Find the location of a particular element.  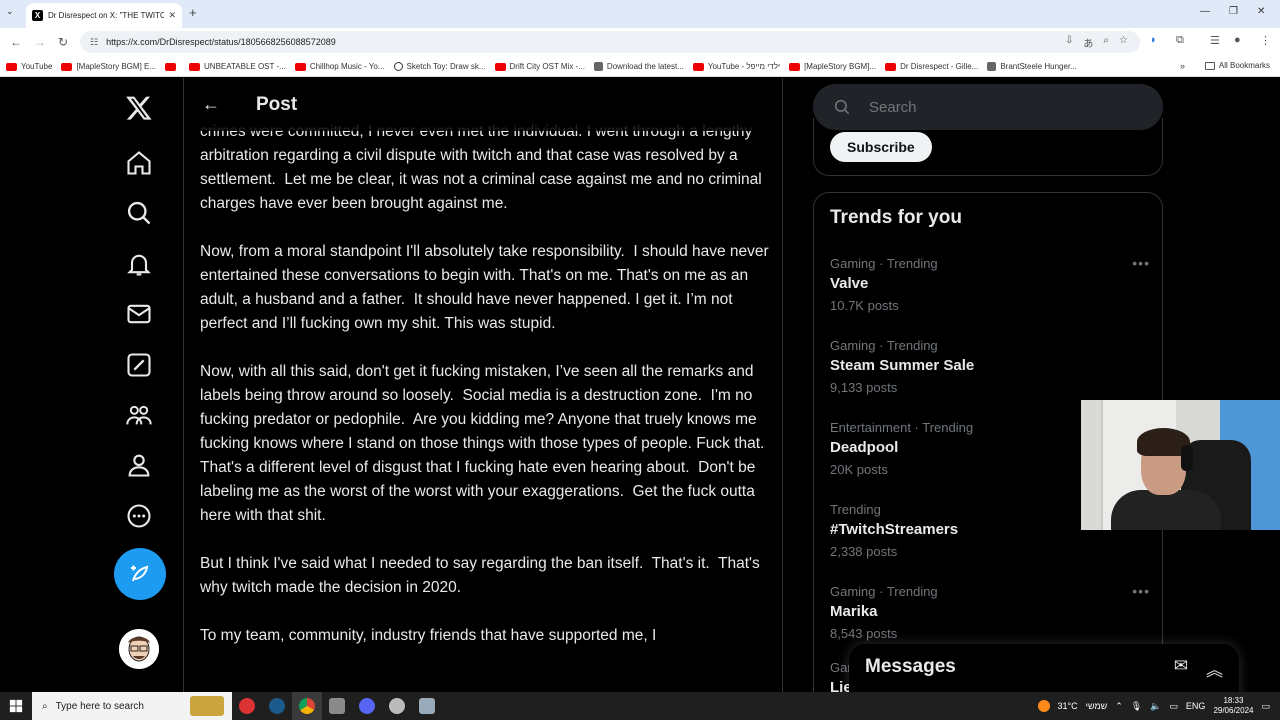

bookmarks-overflow-icon: » is located at coordinates (1182, 66).